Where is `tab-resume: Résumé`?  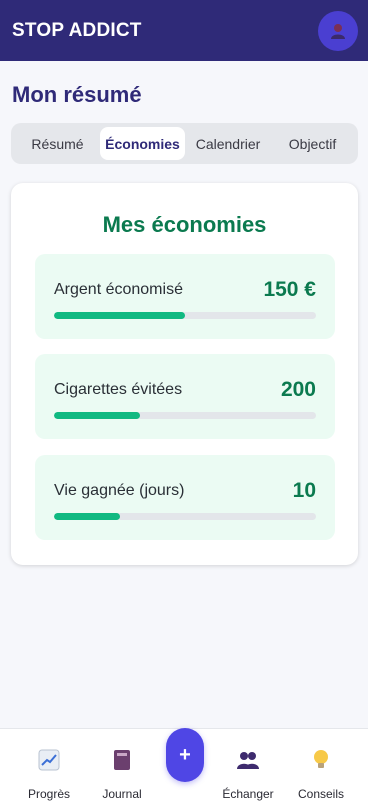 tab-resume: Résumé is located at coordinates (57, 143).